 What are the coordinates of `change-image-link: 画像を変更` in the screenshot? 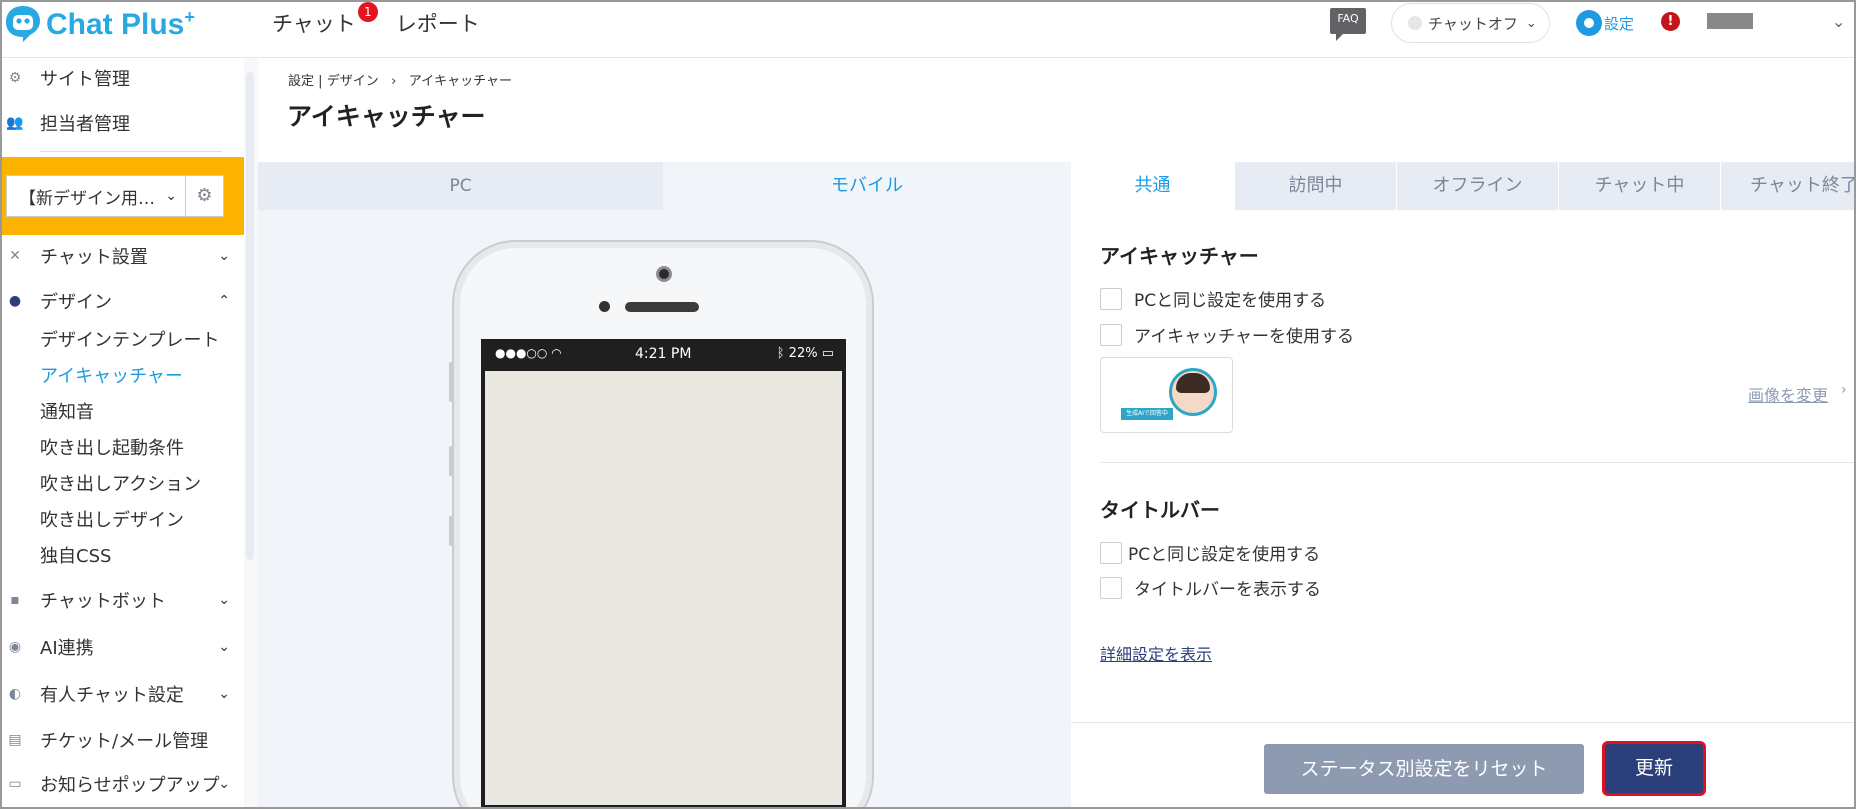 It's located at (1788, 394).